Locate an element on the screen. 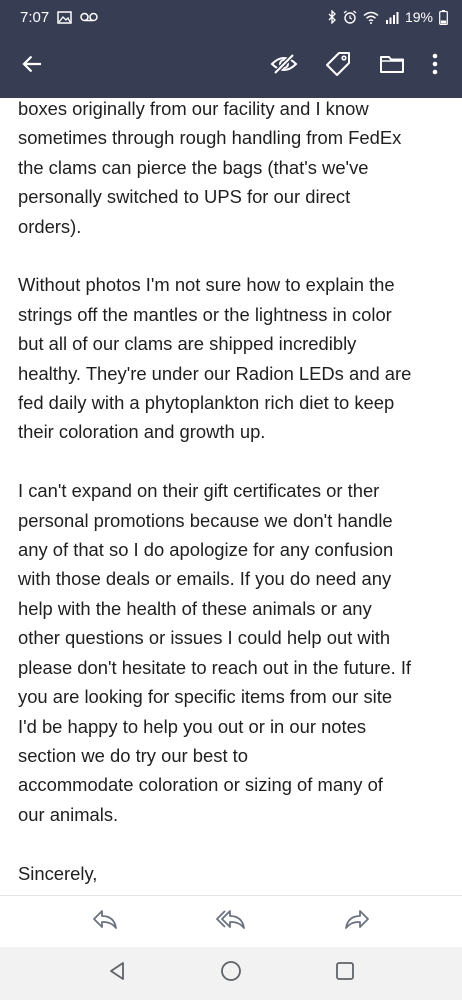 The height and width of the screenshot is (1000, 462). system-back-button is located at coordinates (117, 974).